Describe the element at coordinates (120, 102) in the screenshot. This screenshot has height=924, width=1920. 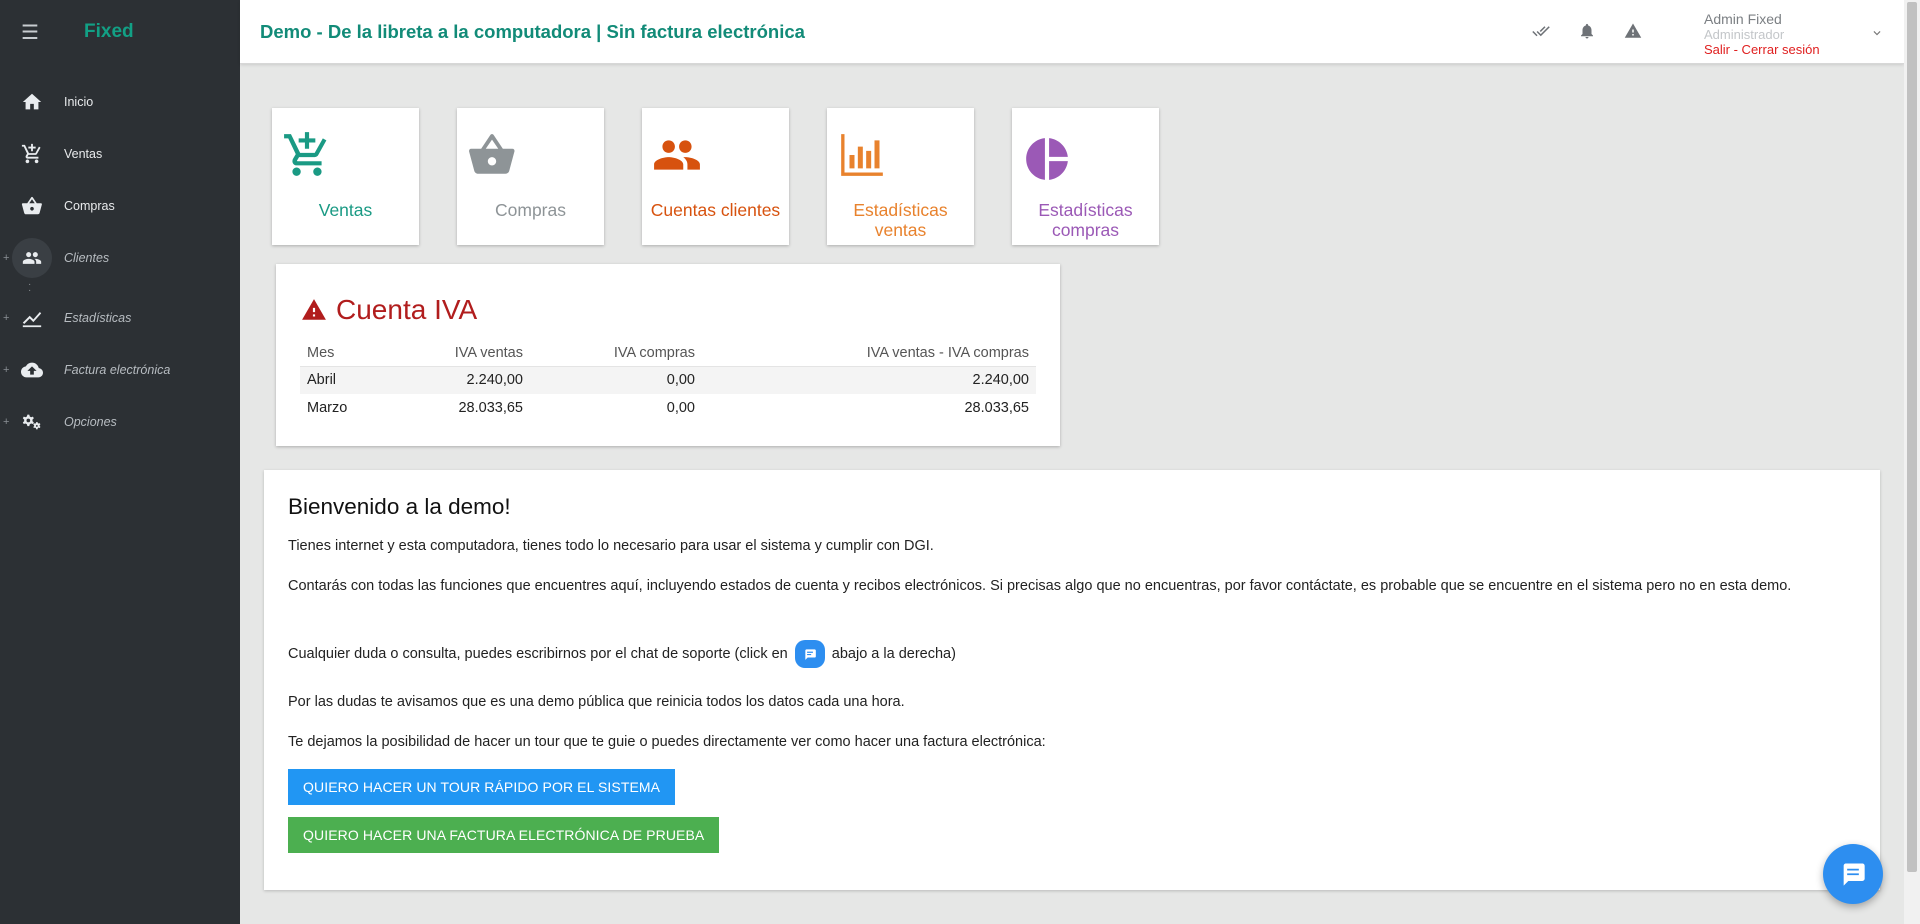
I see `sidebar-item-inicio: Inicio` at that location.